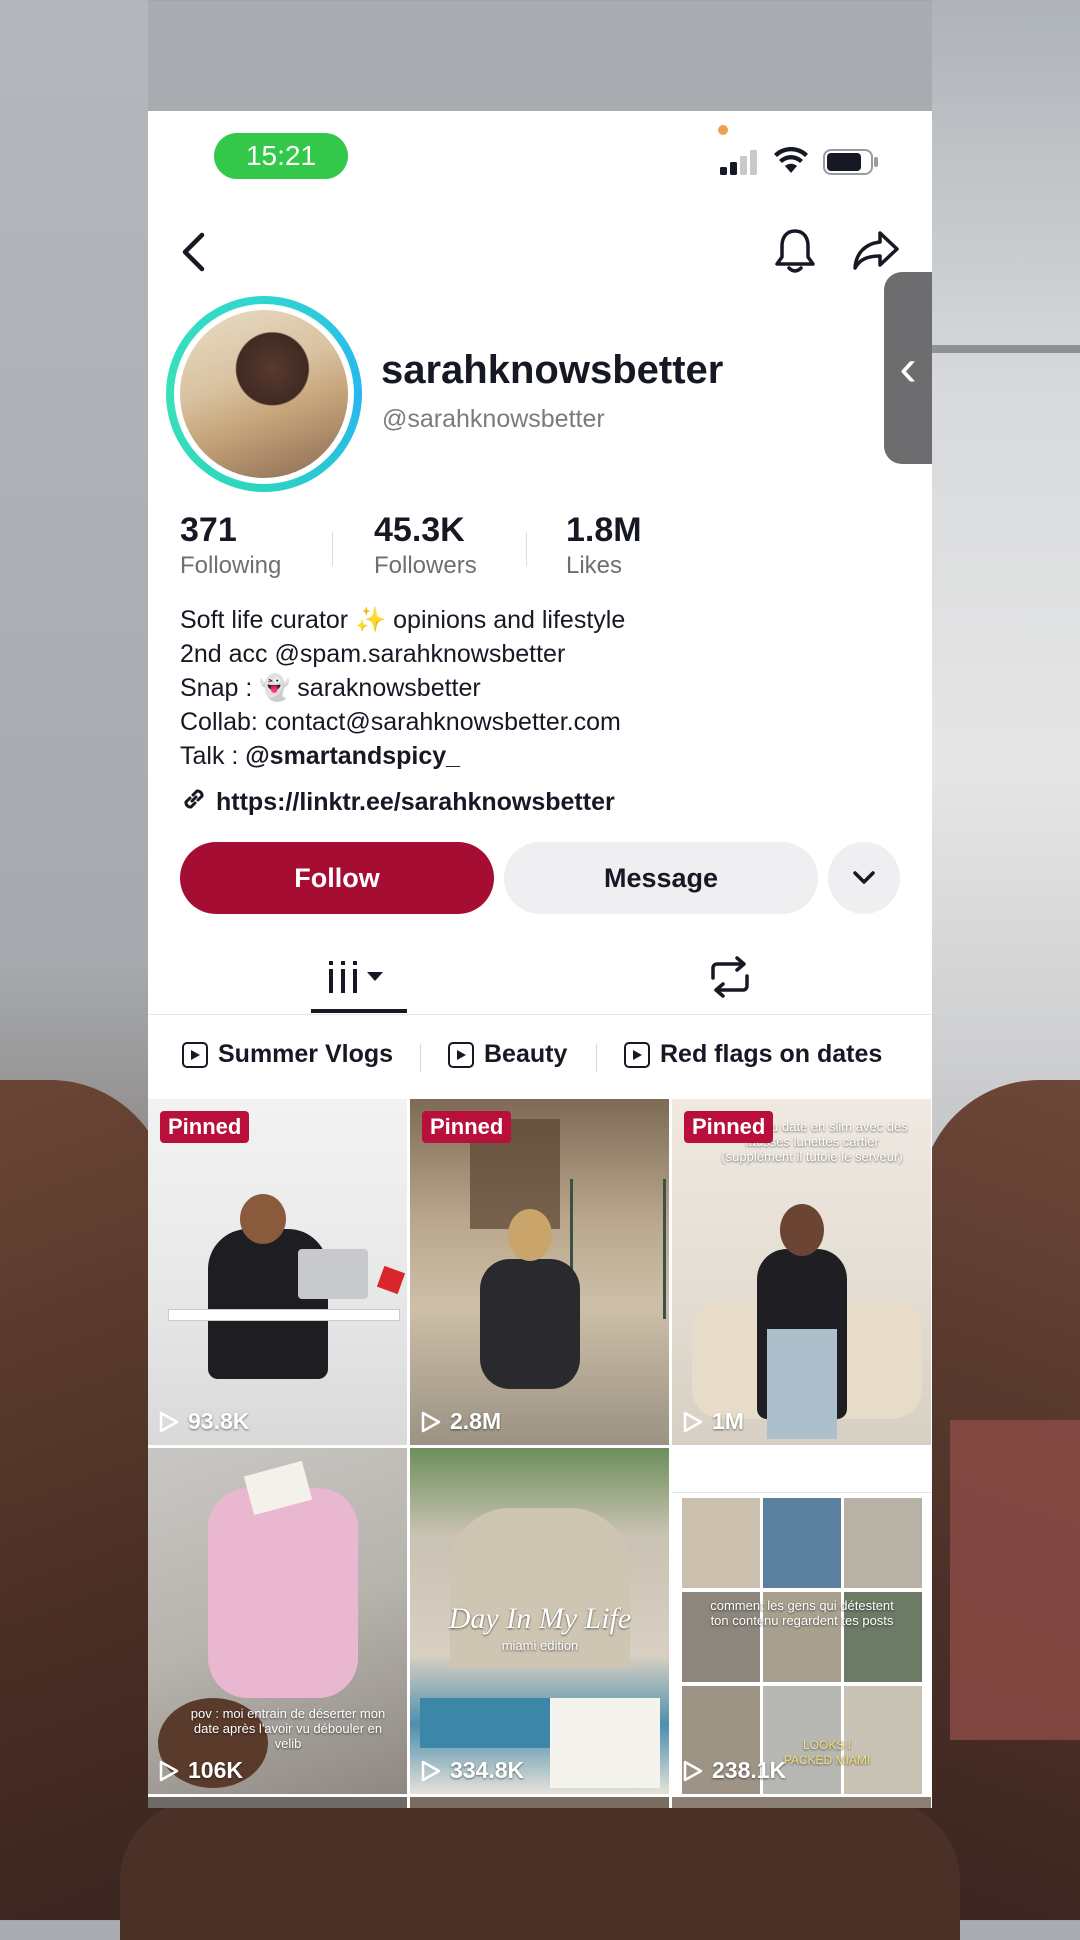 The image size is (1080, 1940). Describe the element at coordinates (476, 1421) in the screenshot. I see `view-count-text: 2.8M` at that location.